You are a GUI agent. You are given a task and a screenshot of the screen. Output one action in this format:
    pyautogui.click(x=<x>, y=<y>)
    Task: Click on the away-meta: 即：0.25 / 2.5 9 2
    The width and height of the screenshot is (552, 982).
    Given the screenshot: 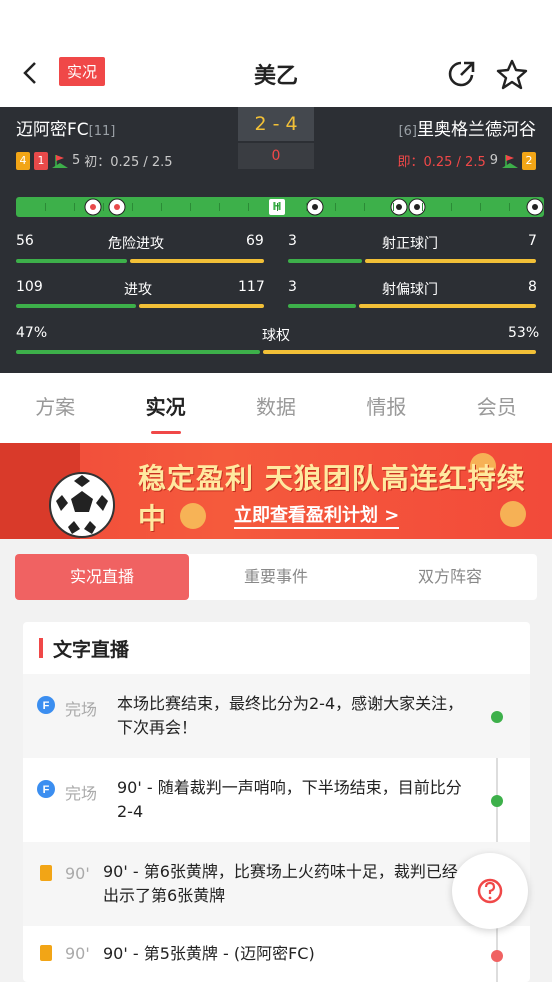 What is the action you would take?
    pyautogui.click(x=466, y=160)
    